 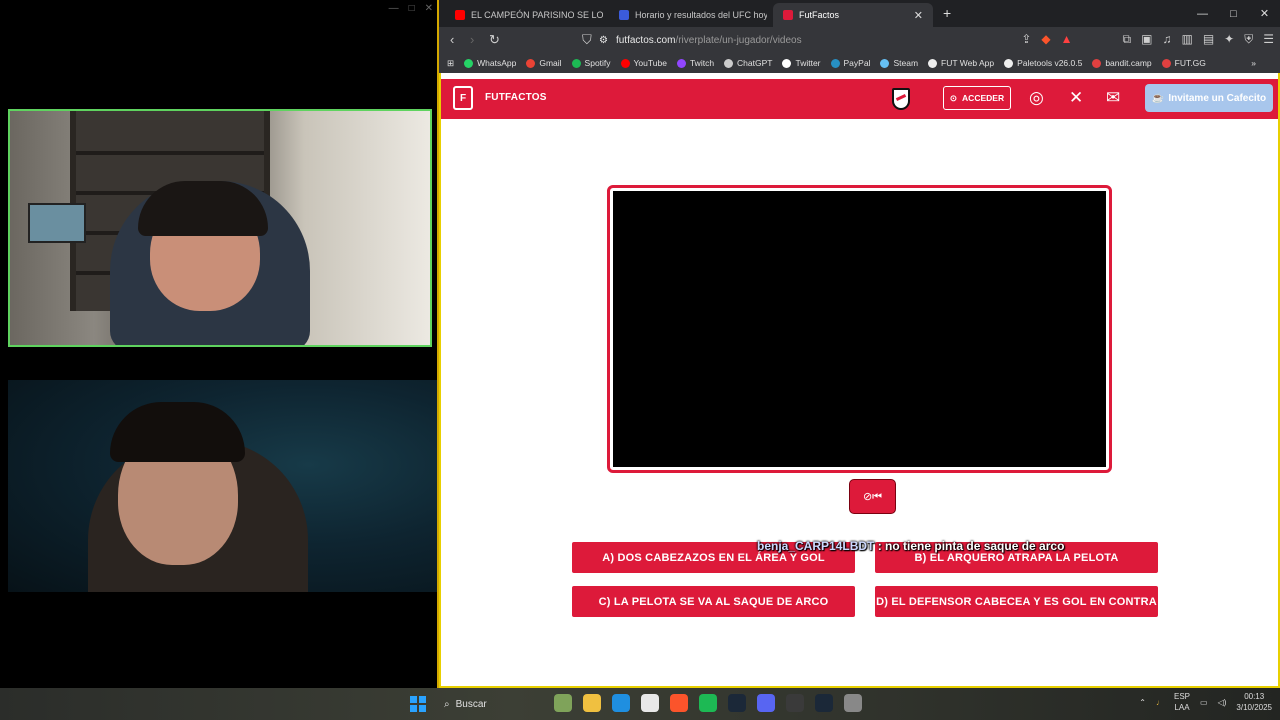 What do you see at coordinates (1036, 98) in the screenshot?
I see `instagram-icon: ◎` at bounding box center [1036, 98].